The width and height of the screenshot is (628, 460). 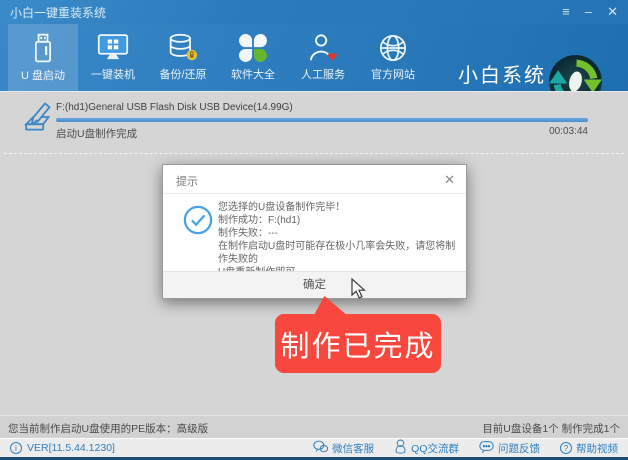 I want to click on completion-callout: 制作已完成, so click(x=358, y=343).